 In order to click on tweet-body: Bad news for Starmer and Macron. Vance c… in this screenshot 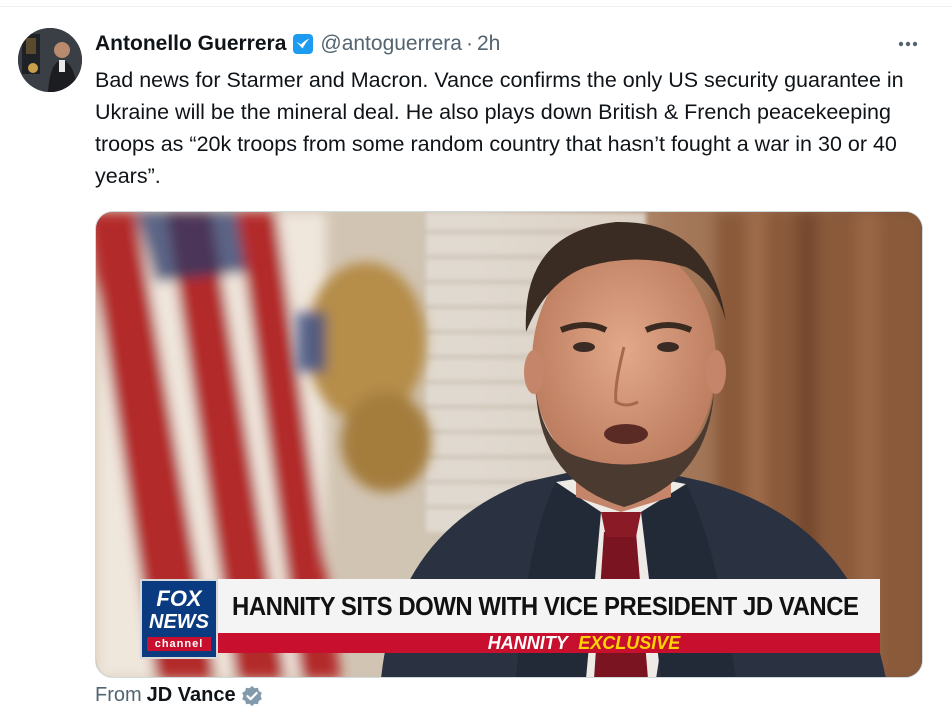, I will do `click(499, 128)`.